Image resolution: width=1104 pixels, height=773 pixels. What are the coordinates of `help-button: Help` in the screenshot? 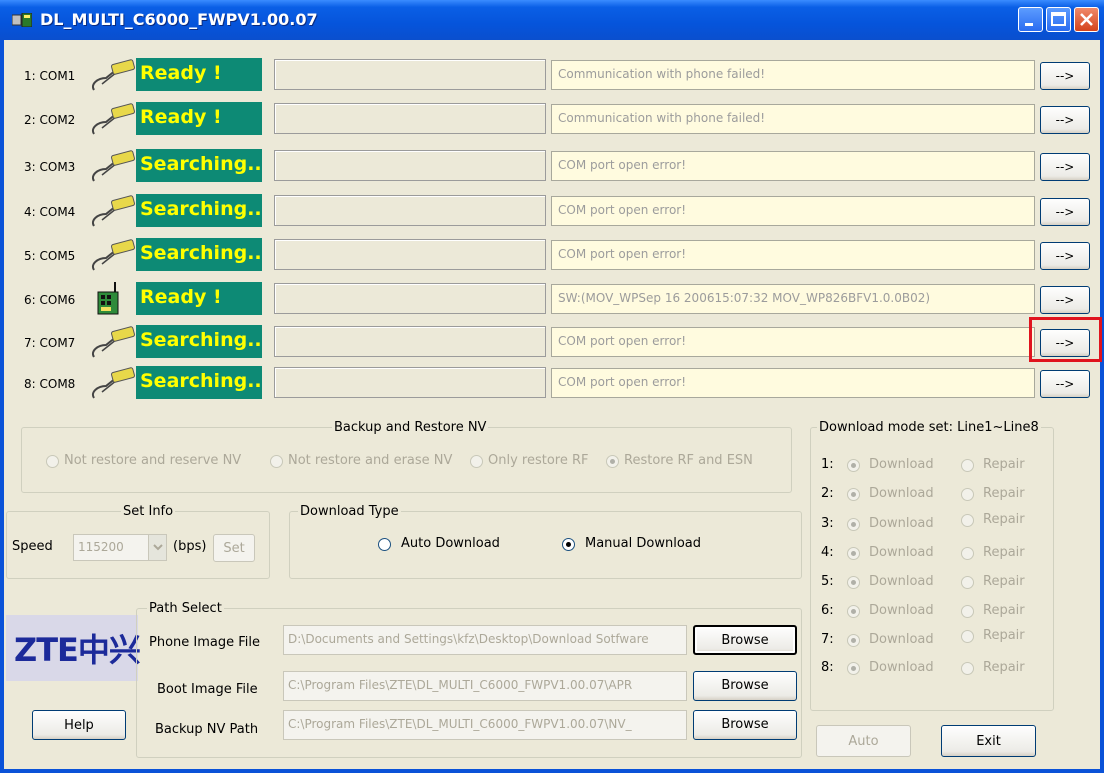 It's located at (79, 725).